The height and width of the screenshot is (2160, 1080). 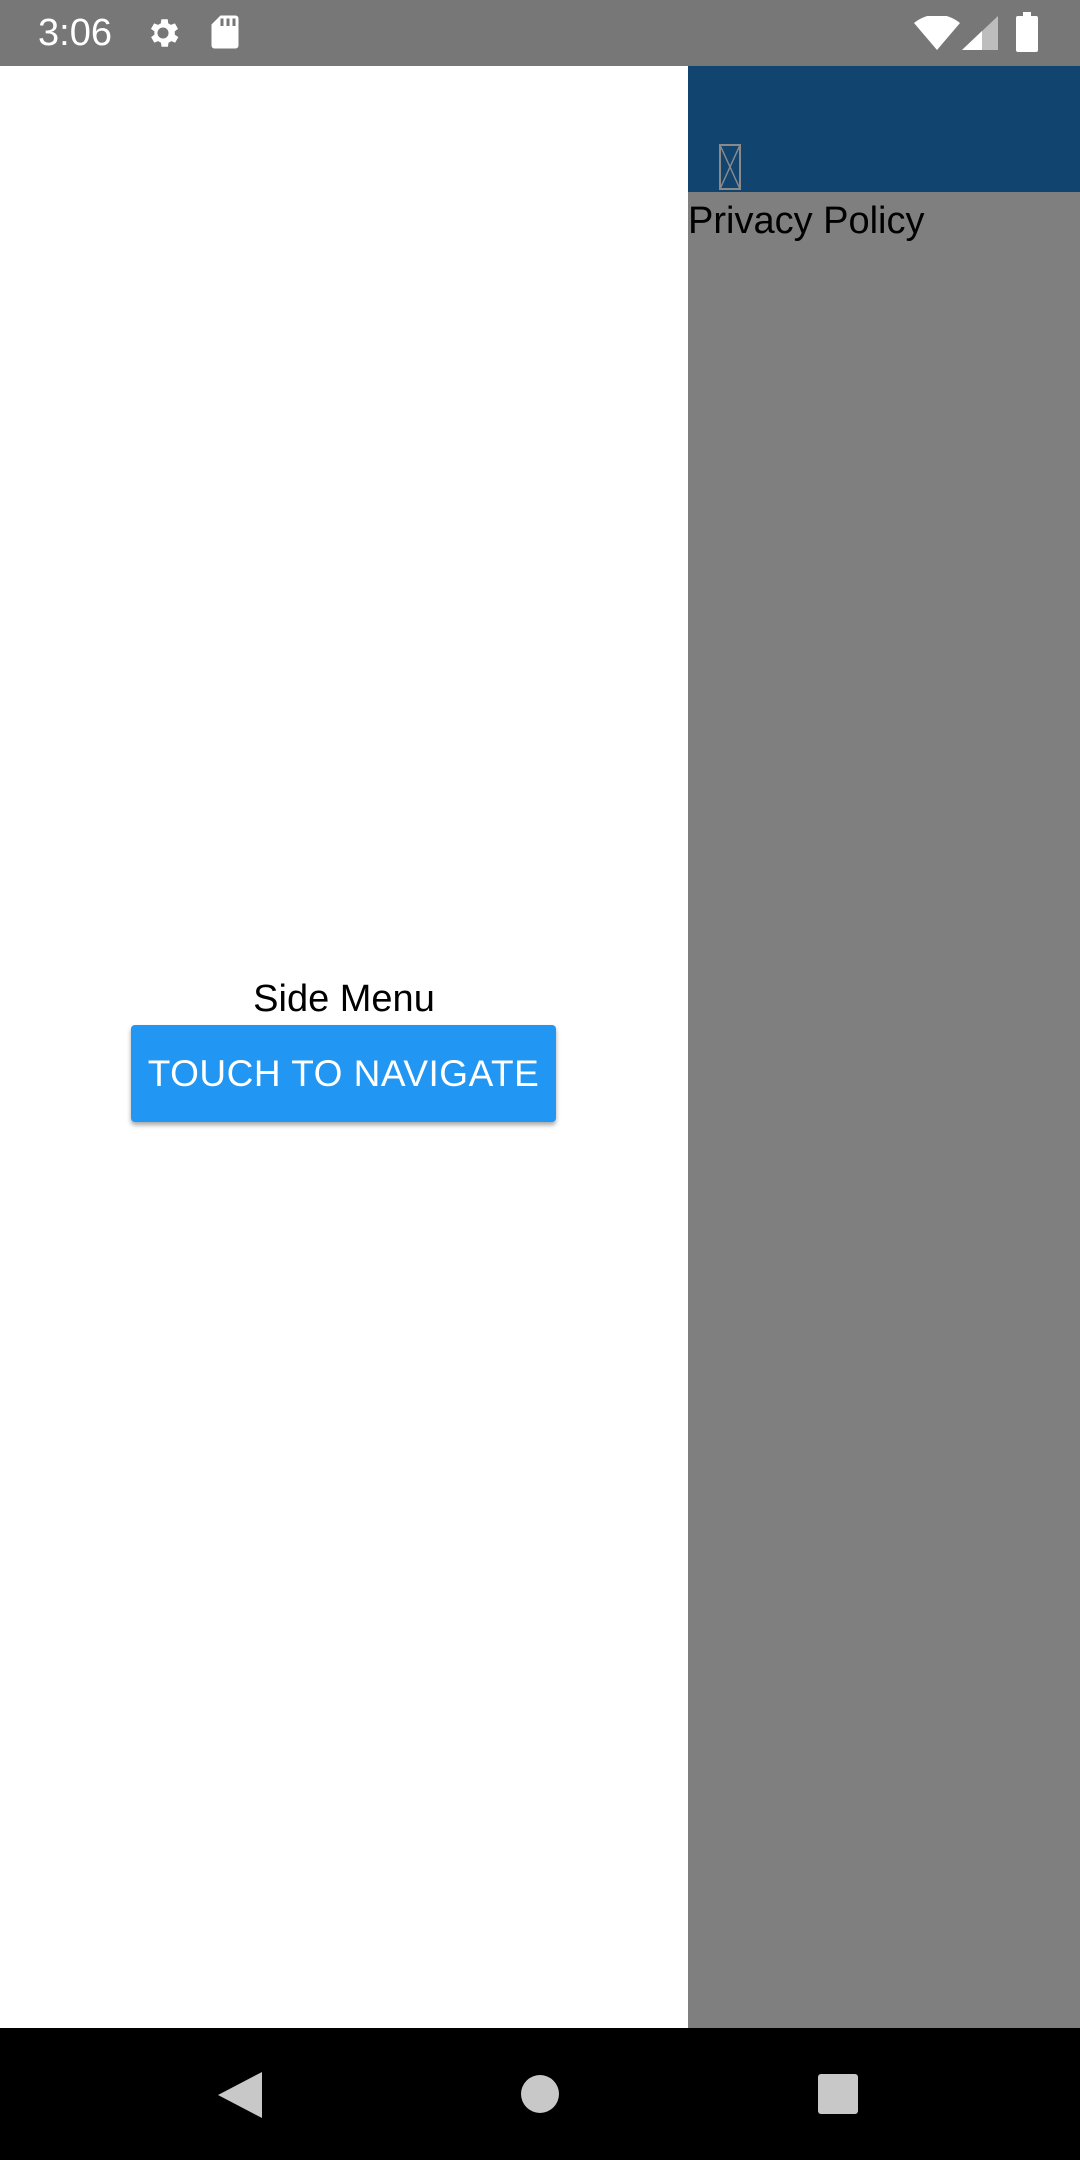 What do you see at coordinates (838, 2094) in the screenshot?
I see `recents-icon` at bounding box center [838, 2094].